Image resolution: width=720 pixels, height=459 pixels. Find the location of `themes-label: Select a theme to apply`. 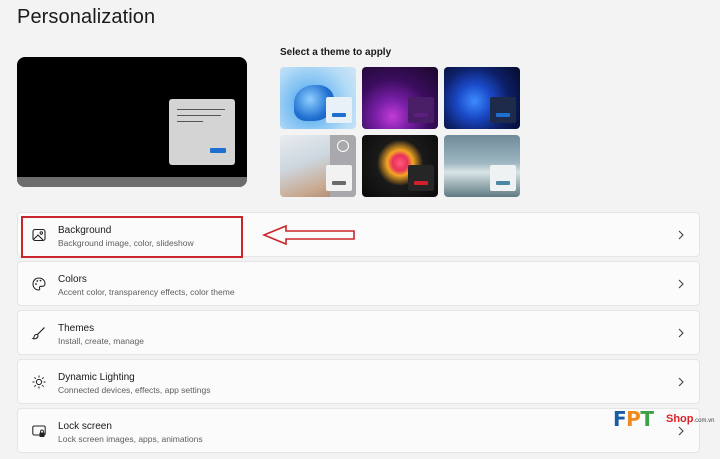

themes-label: Select a theme to apply is located at coordinates (336, 52).